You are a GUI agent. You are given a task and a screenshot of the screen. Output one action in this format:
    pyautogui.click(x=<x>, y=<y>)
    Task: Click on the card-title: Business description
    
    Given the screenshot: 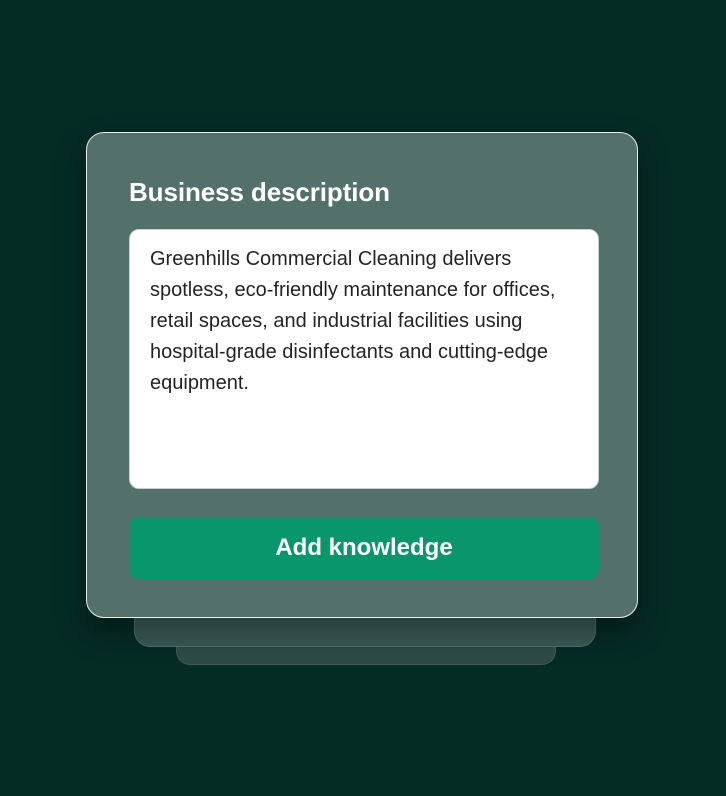 What is the action you would take?
    pyautogui.click(x=259, y=192)
    